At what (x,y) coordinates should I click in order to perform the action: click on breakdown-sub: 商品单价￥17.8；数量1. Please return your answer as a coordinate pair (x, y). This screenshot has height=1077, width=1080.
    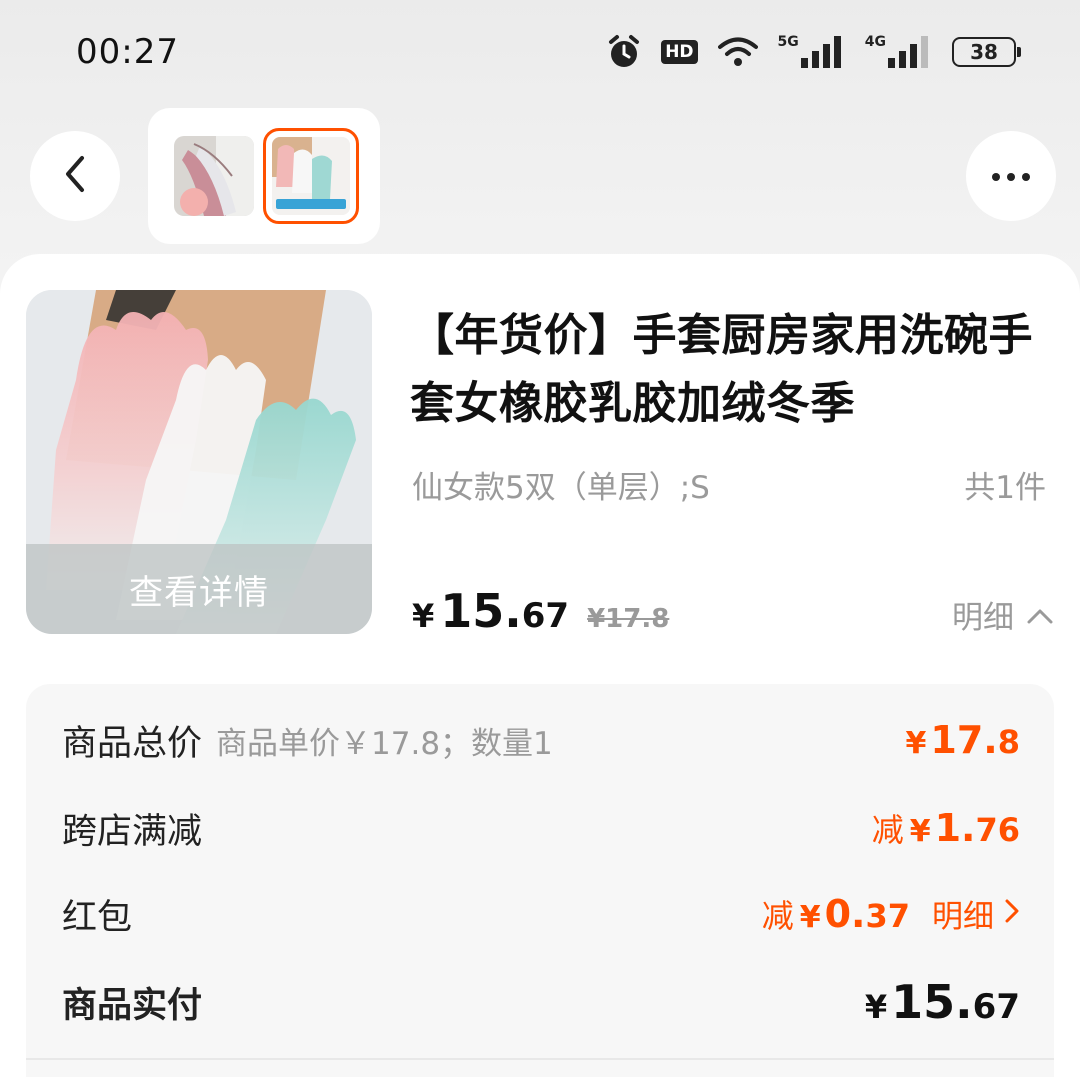
    Looking at the image, I should click on (384, 743).